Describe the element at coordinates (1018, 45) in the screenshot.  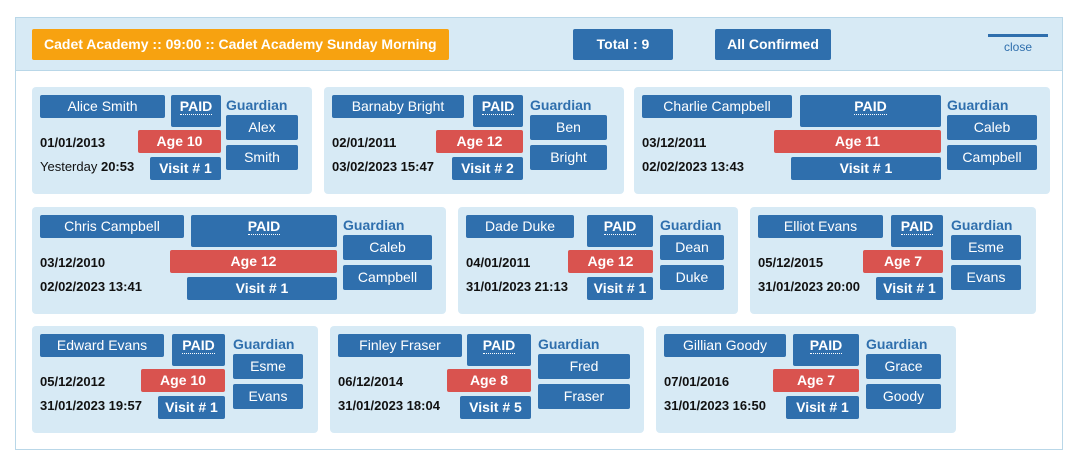
I see `close-link: close` at that location.